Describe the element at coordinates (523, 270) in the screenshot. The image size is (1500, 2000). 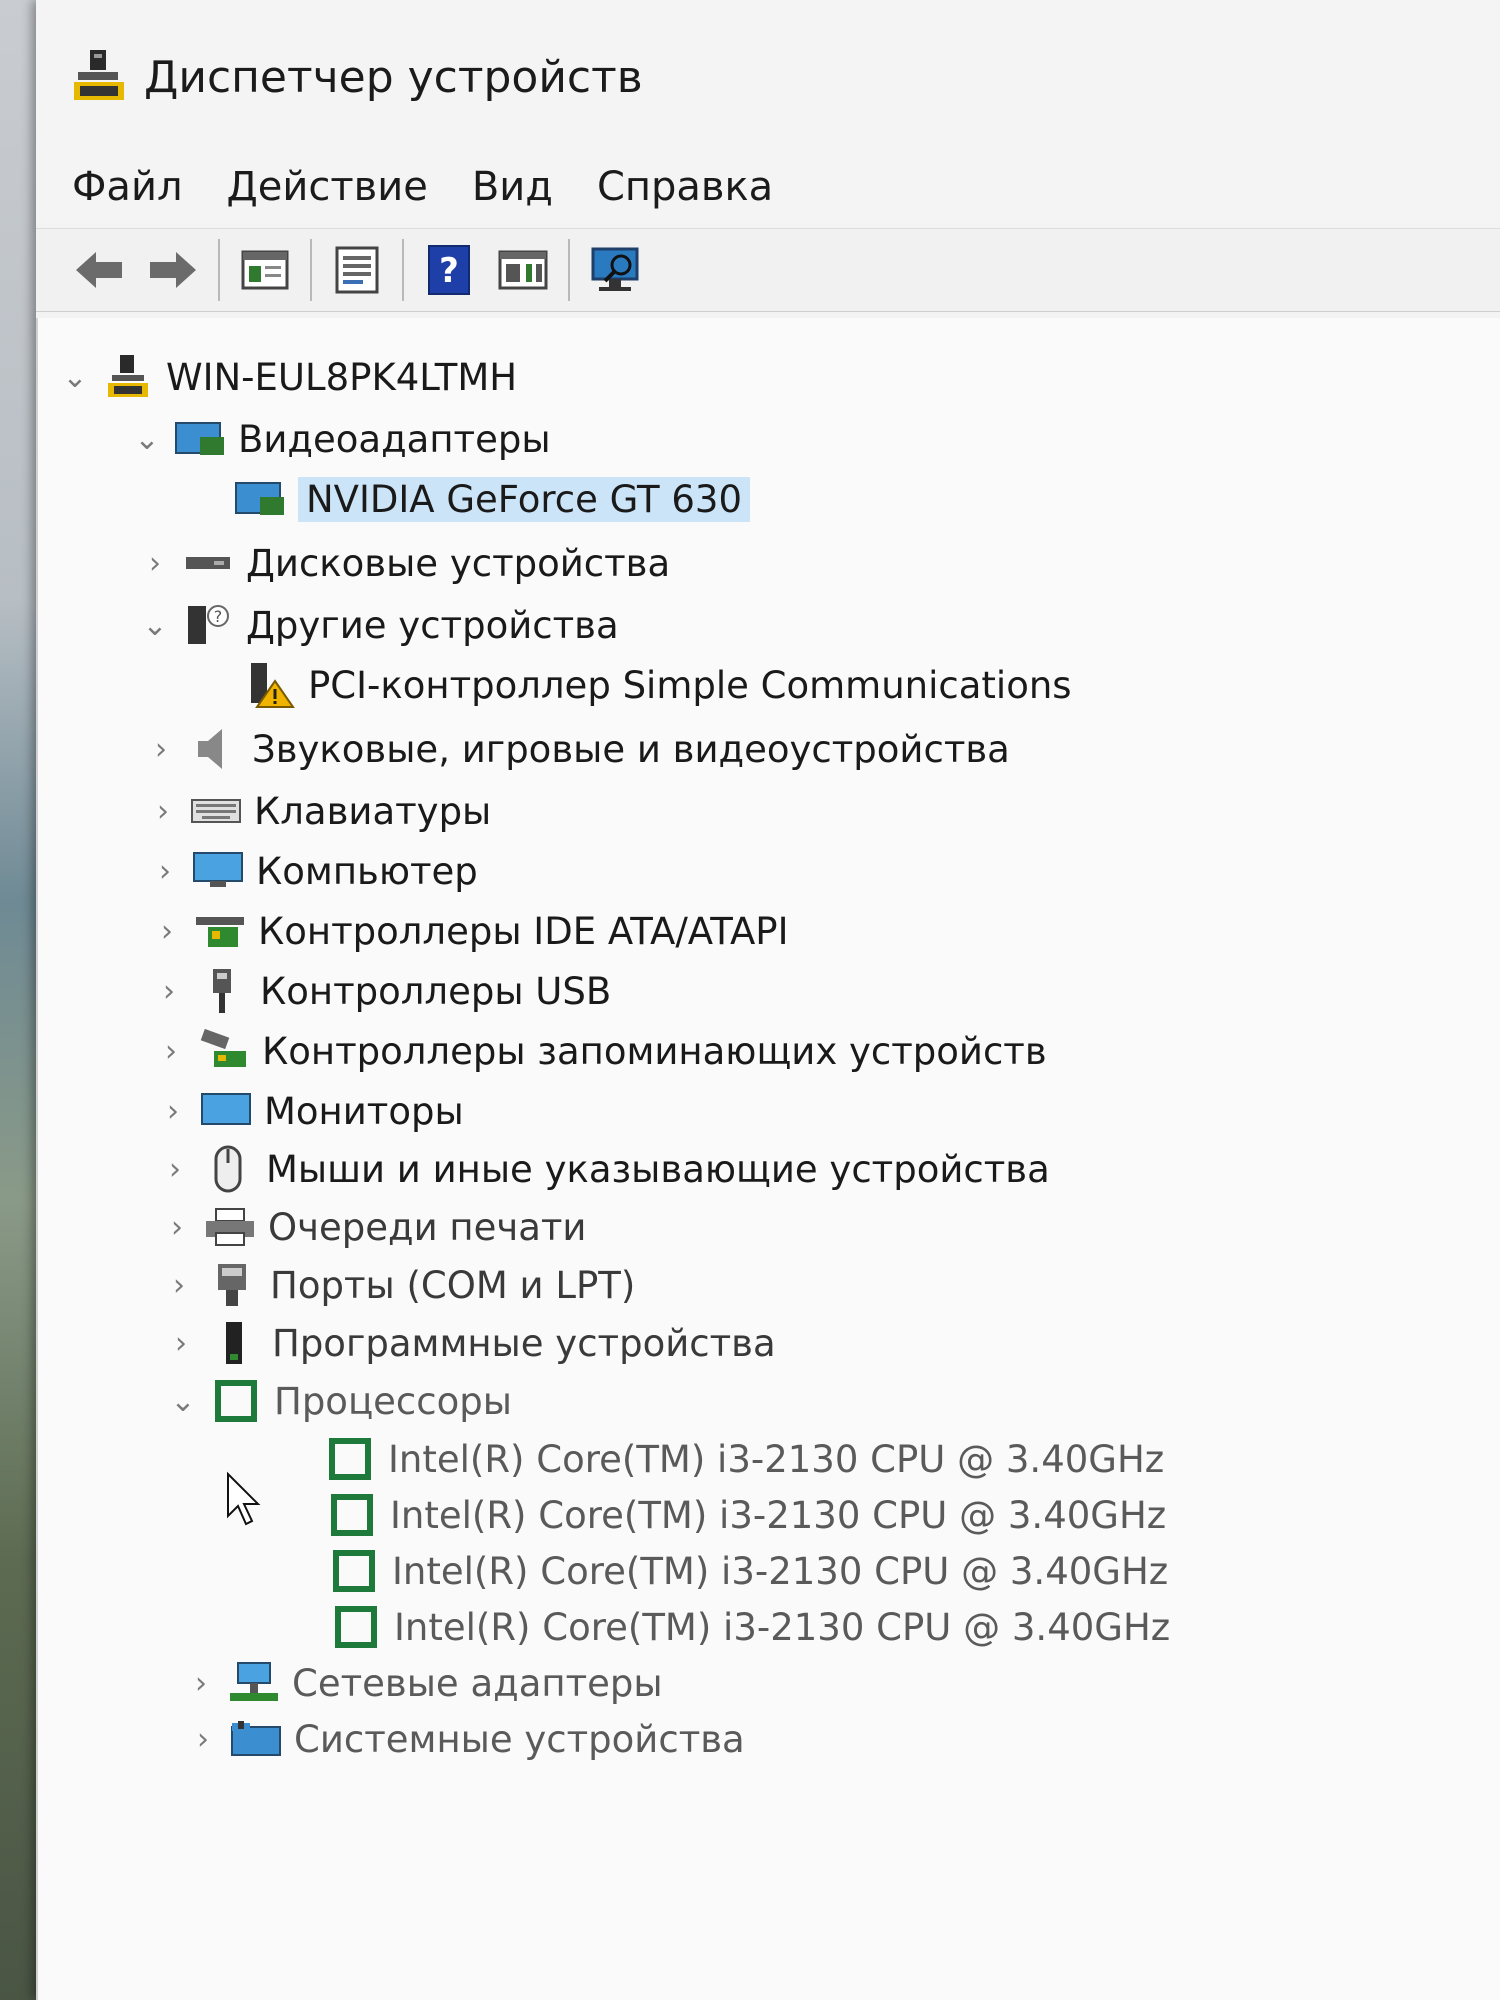
I see `action-pane-icon` at that location.